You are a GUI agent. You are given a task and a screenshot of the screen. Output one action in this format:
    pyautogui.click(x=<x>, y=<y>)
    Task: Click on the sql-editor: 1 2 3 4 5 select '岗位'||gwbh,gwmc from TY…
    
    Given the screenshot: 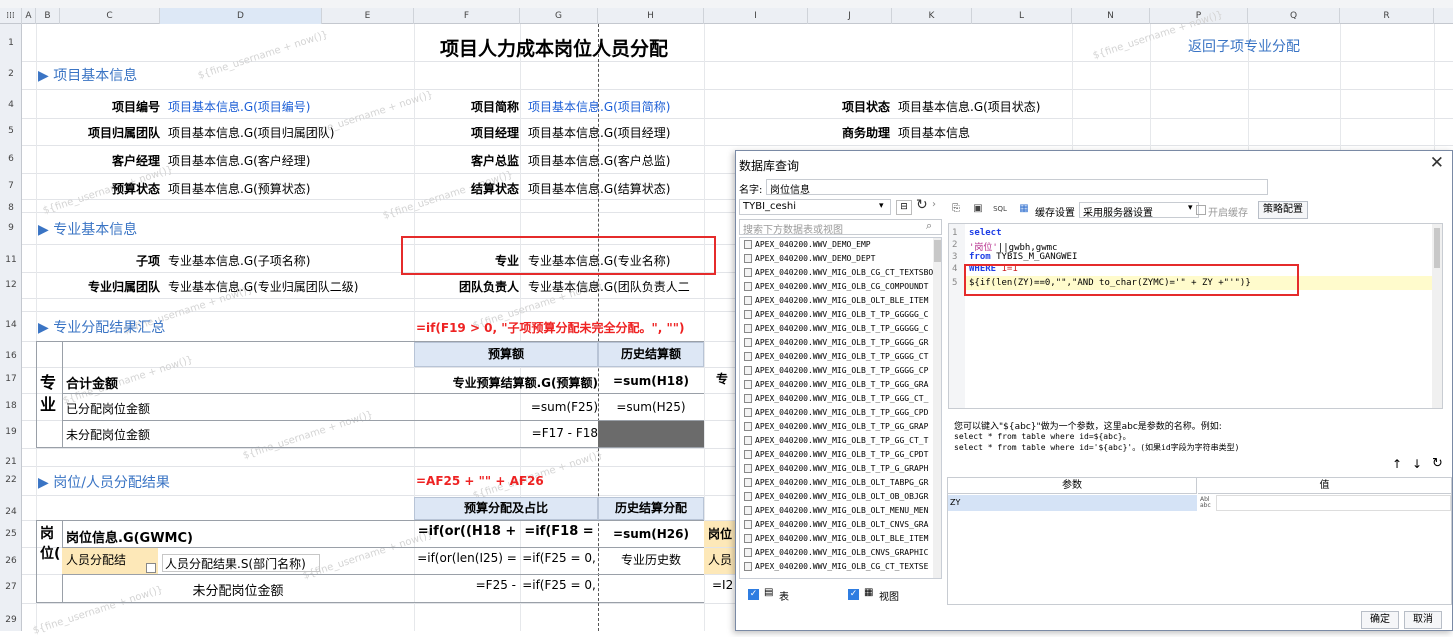 What is the action you would take?
    pyautogui.click(x=1195, y=316)
    